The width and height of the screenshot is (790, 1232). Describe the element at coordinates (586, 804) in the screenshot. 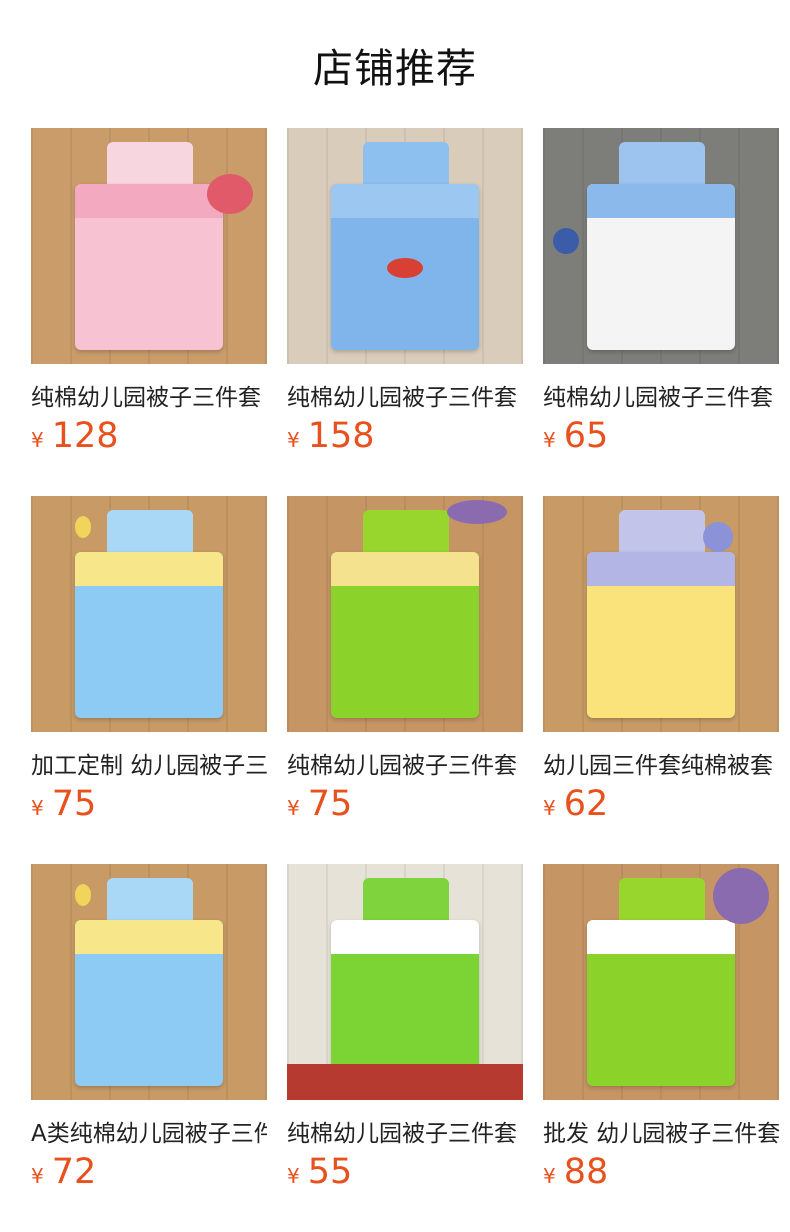

I see `price-value: 62` at that location.